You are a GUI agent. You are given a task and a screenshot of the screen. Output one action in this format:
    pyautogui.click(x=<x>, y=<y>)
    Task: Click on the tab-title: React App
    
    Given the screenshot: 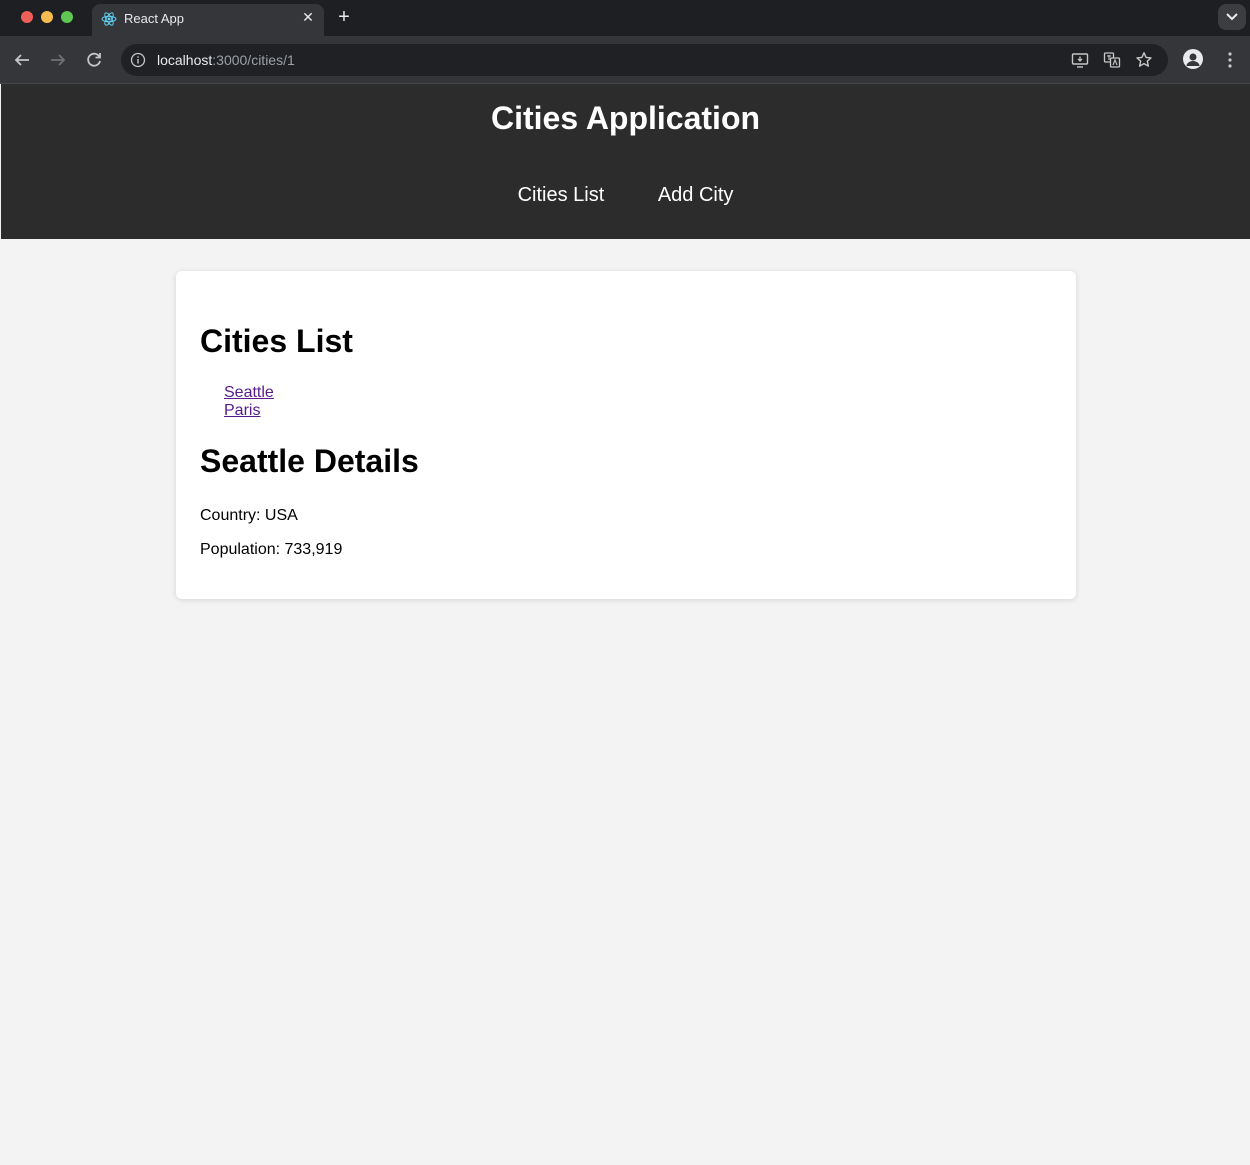 What is the action you would take?
    pyautogui.click(x=154, y=18)
    